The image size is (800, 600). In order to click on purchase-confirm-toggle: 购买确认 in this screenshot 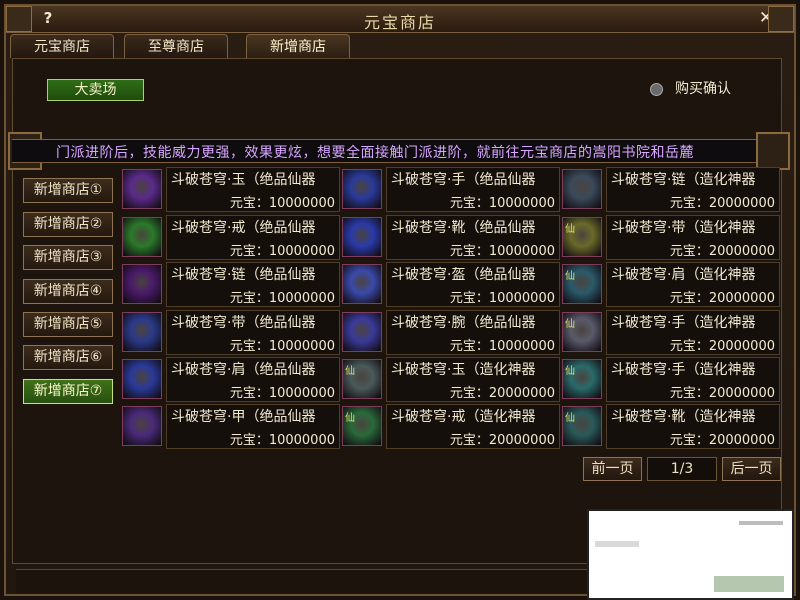, I will do `click(690, 88)`.